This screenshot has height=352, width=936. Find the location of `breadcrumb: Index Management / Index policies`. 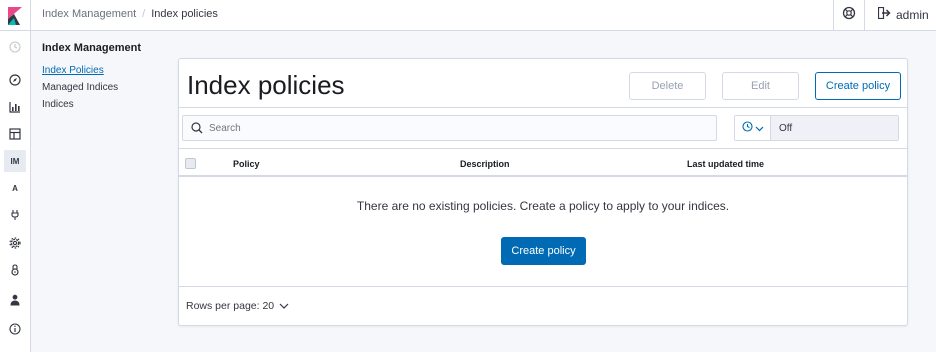

breadcrumb: Index Management / Index policies is located at coordinates (130, 14).